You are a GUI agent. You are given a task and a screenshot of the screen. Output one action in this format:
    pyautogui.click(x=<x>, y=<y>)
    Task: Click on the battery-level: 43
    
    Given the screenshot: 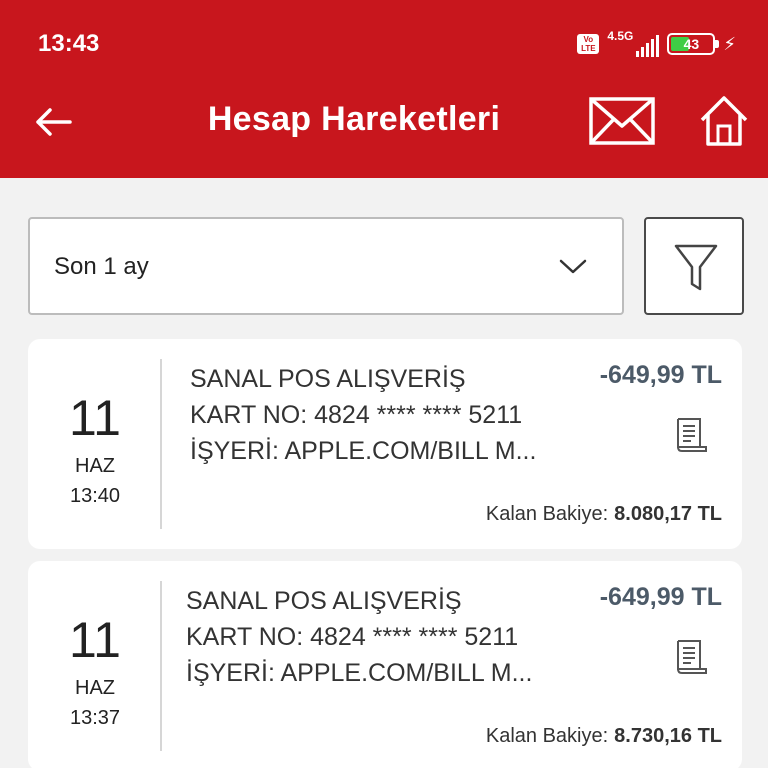 What is the action you would take?
    pyautogui.click(x=691, y=44)
    